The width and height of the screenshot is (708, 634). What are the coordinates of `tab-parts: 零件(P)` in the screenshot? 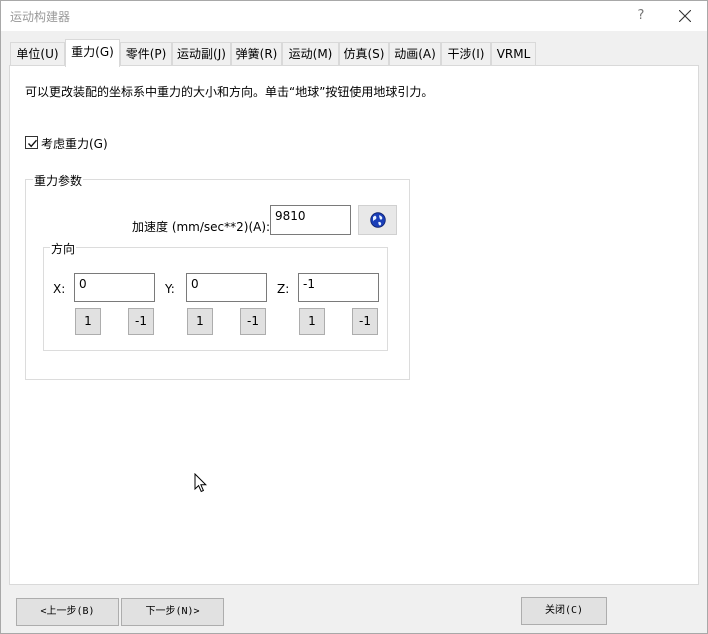 It's located at (146, 54).